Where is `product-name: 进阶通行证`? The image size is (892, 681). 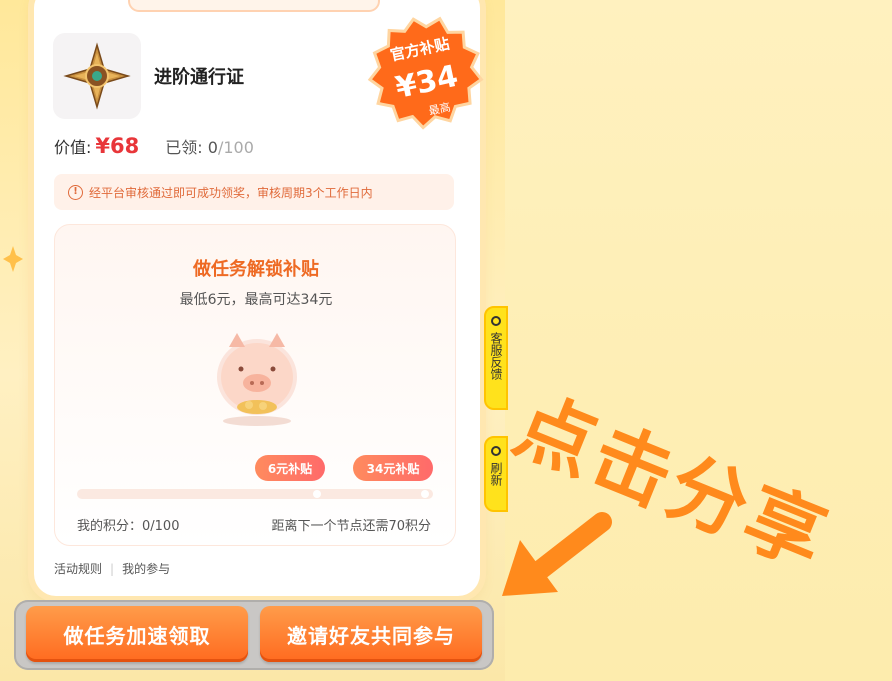 product-name: 进阶通行证 is located at coordinates (199, 77).